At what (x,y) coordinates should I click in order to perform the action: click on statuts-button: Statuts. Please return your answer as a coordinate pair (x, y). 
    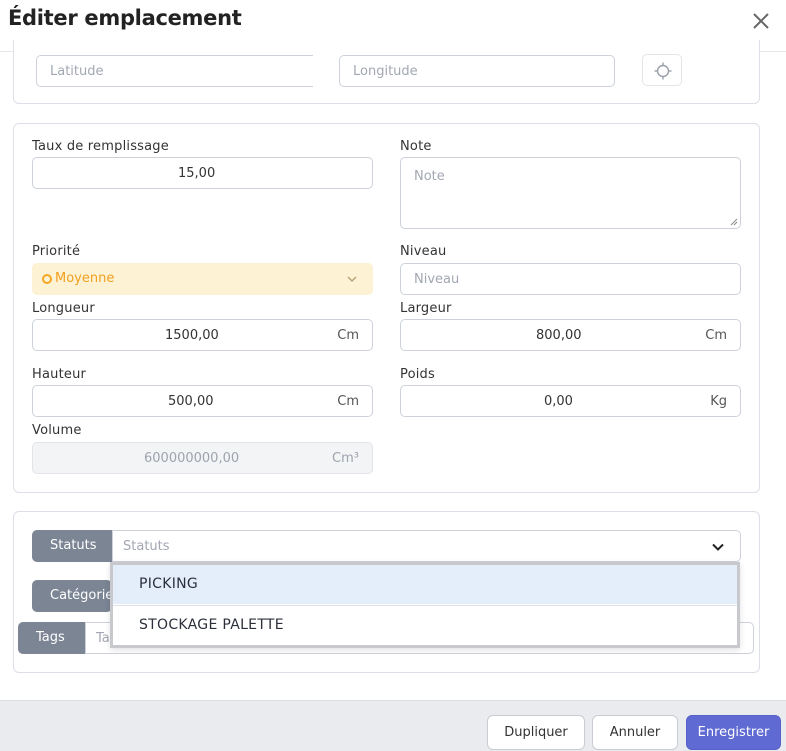
    Looking at the image, I should click on (72, 546).